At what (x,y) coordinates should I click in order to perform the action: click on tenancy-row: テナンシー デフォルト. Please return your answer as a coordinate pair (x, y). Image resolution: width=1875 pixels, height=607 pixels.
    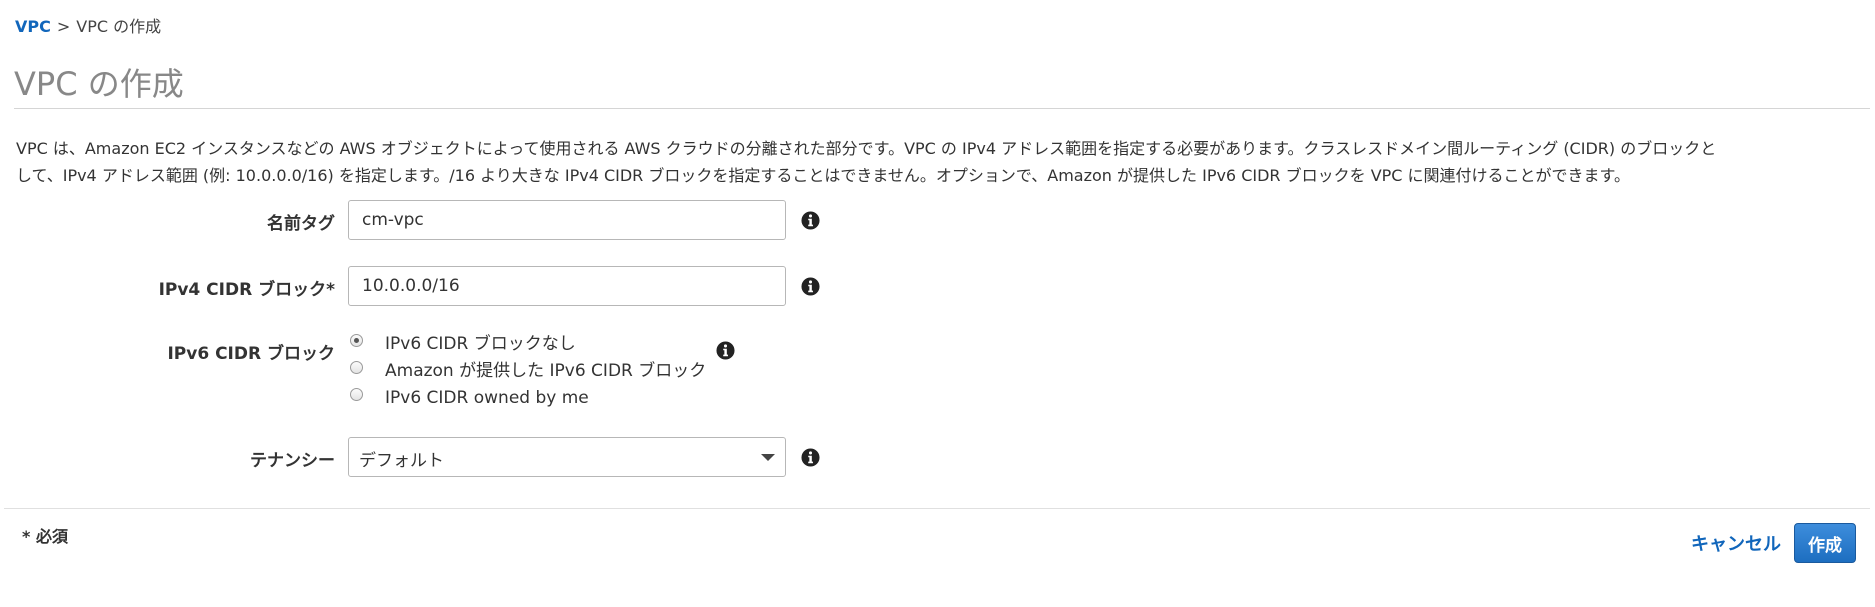
    Looking at the image, I should click on (450, 458).